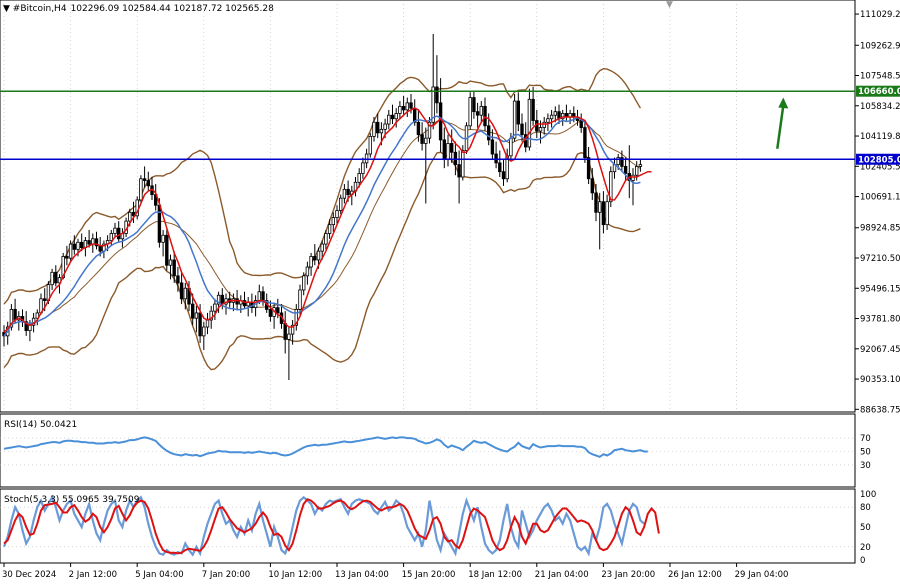 This screenshot has width=900, height=585. What do you see at coordinates (295, 575) in the screenshot?
I see `x-tick-label: 10 Jan 12:00` at bounding box center [295, 575].